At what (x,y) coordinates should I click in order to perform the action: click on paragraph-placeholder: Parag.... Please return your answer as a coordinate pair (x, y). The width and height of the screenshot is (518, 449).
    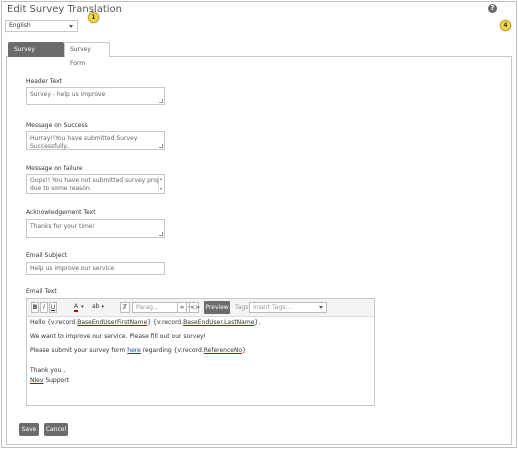
    Looking at the image, I should click on (147, 307).